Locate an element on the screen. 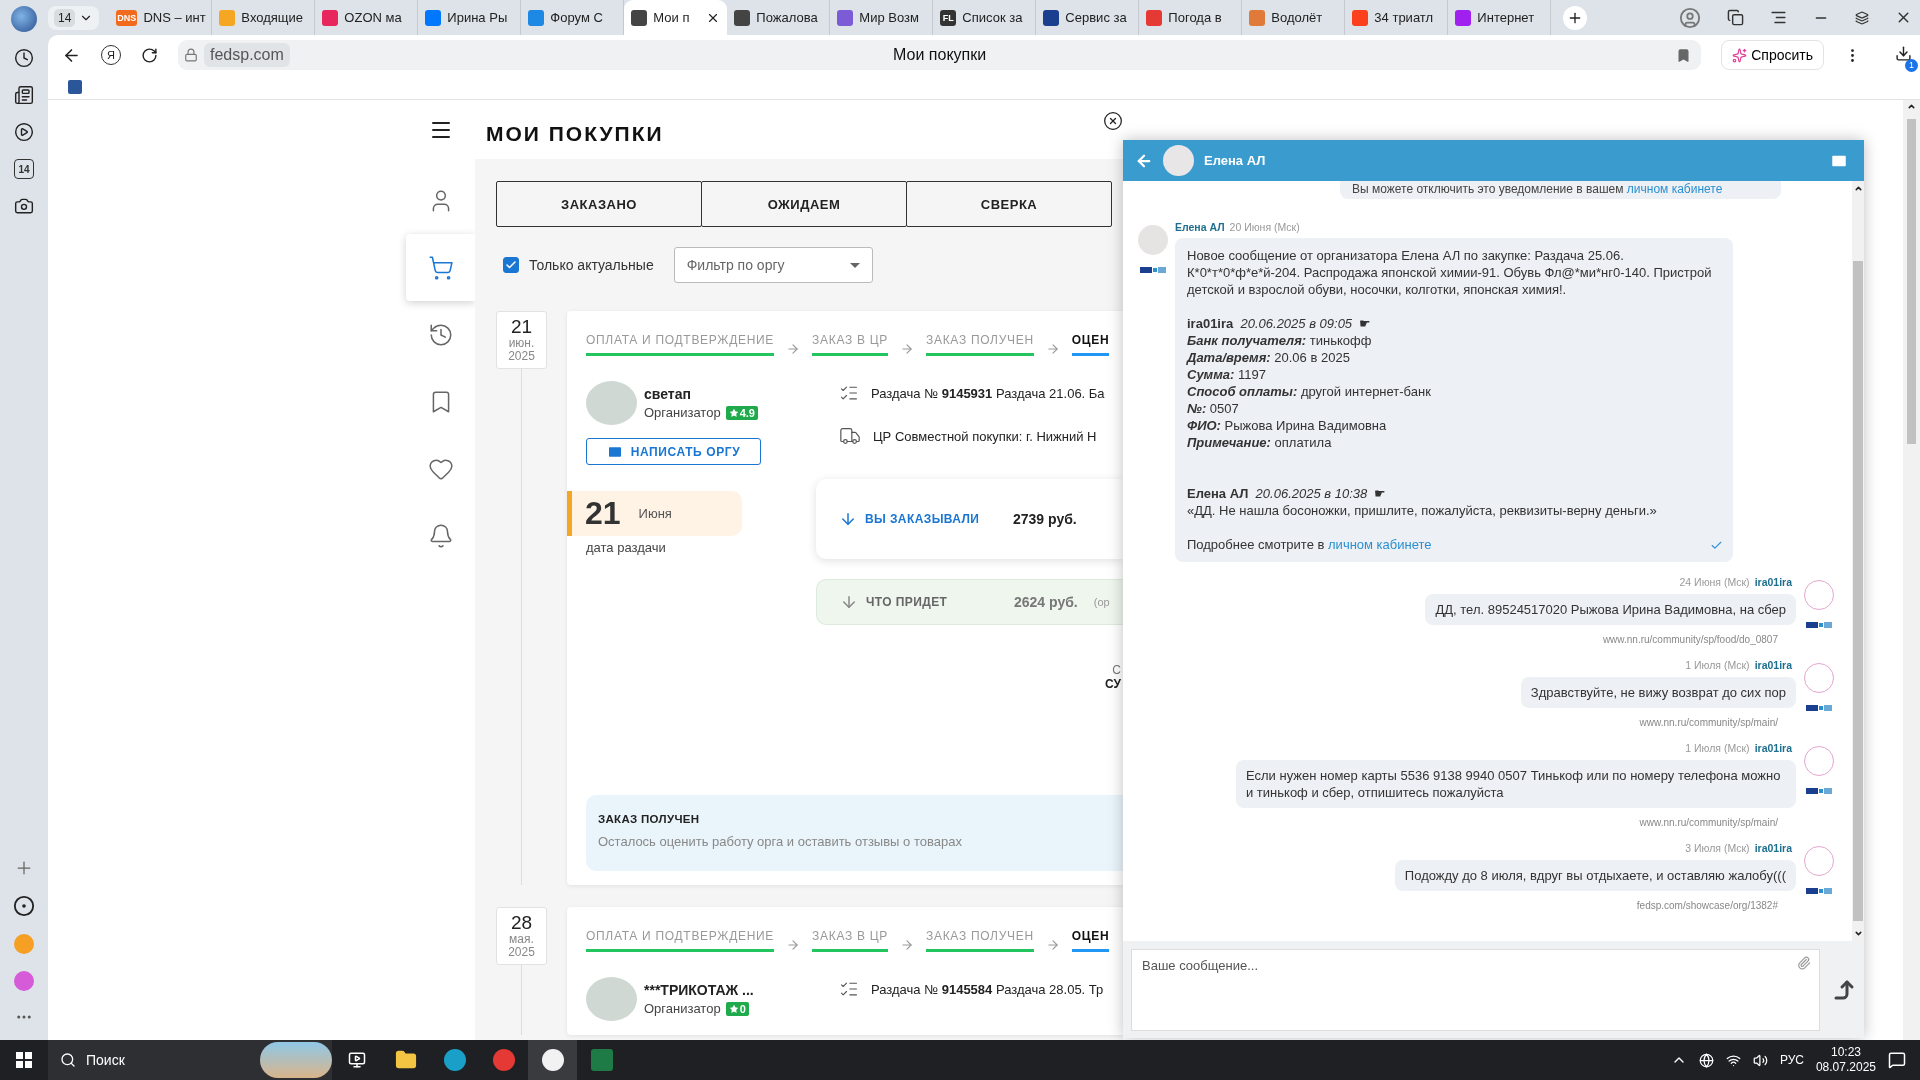 The height and width of the screenshot is (1080, 1920). volume-icon is located at coordinates (1760, 1060).